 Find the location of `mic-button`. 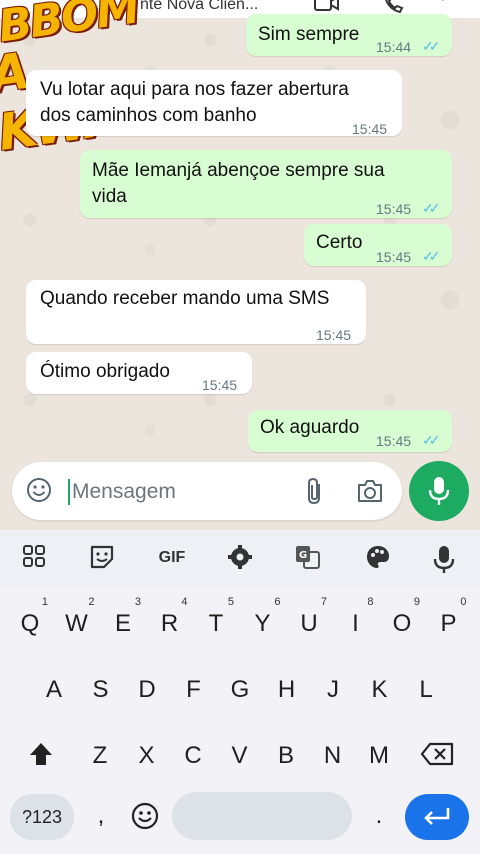

mic-button is located at coordinates (439, 491).